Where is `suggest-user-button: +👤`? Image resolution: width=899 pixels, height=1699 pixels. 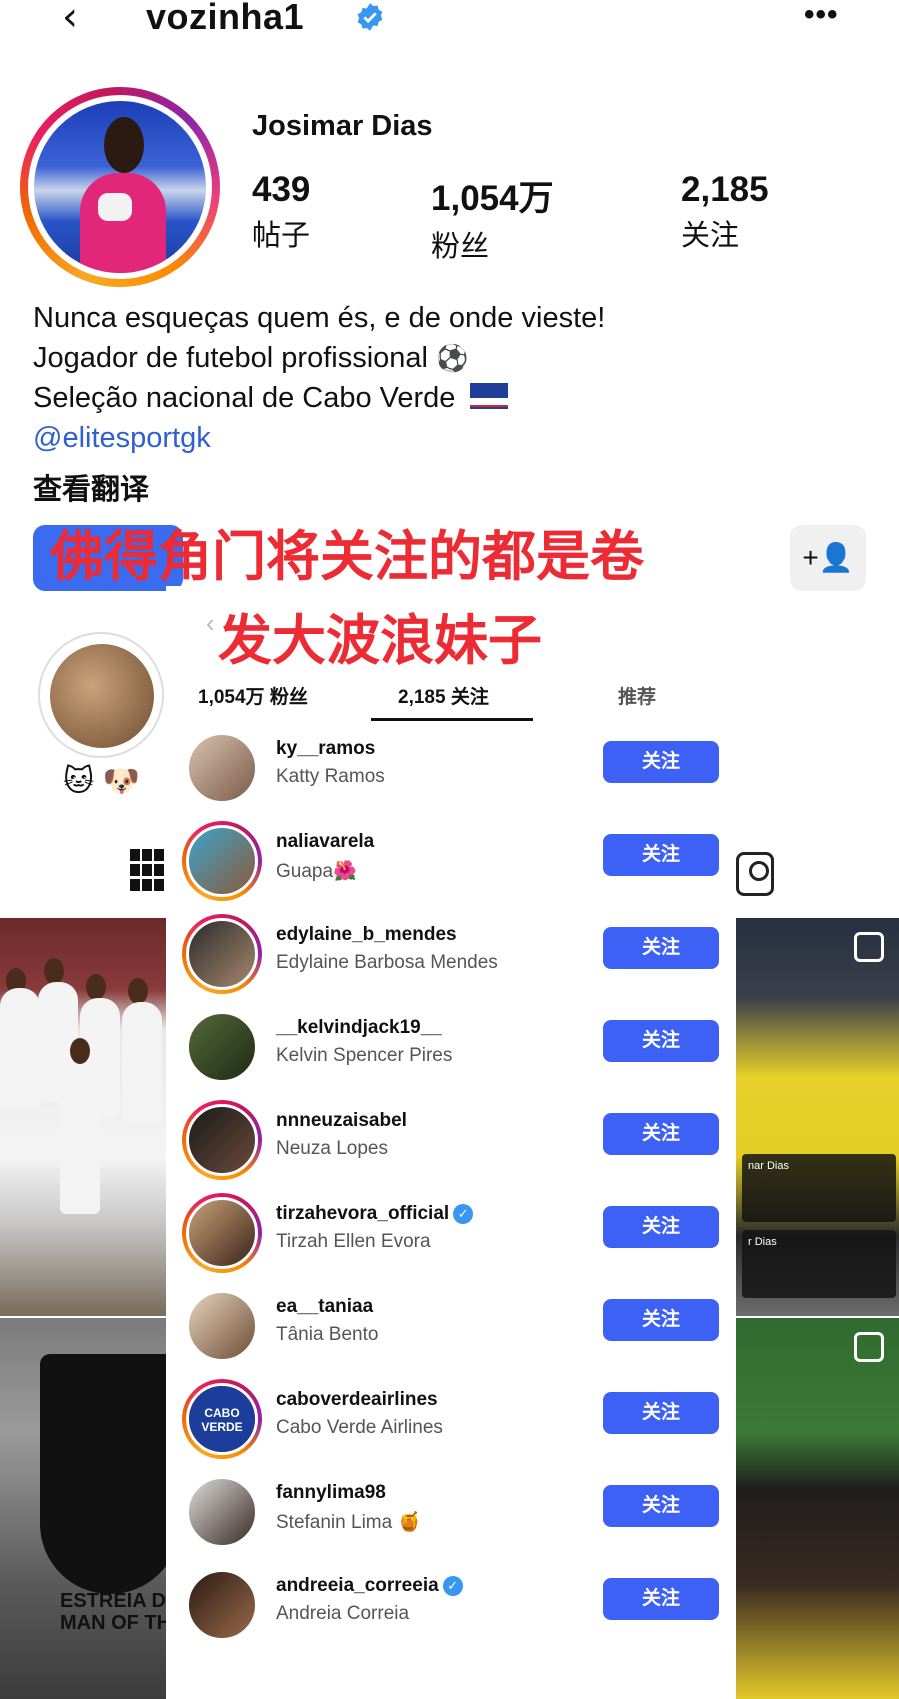 suggest-user-button: +👤 is located at coordinates (828, 558).